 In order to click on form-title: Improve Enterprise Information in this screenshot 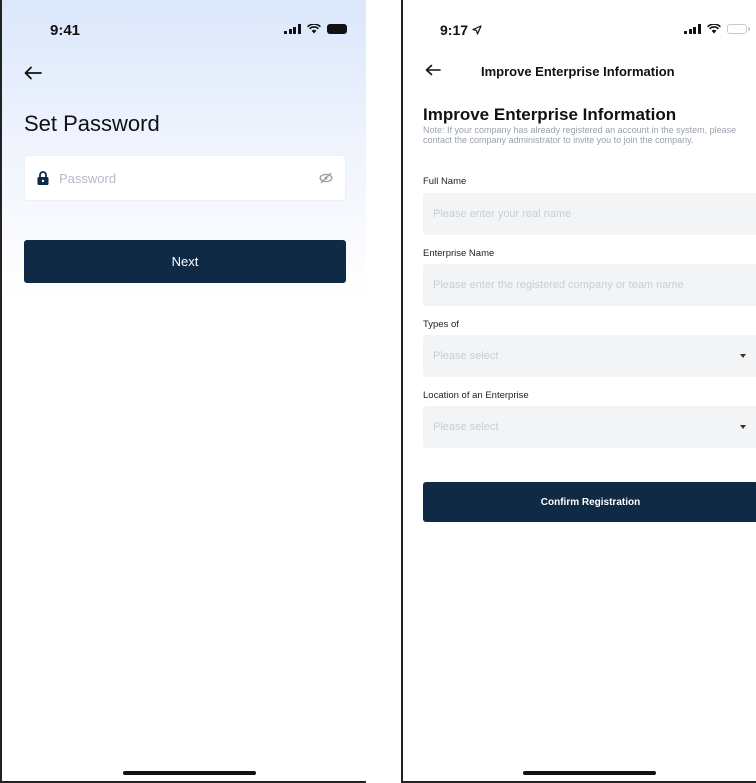, I will do `click(550, 114)`.